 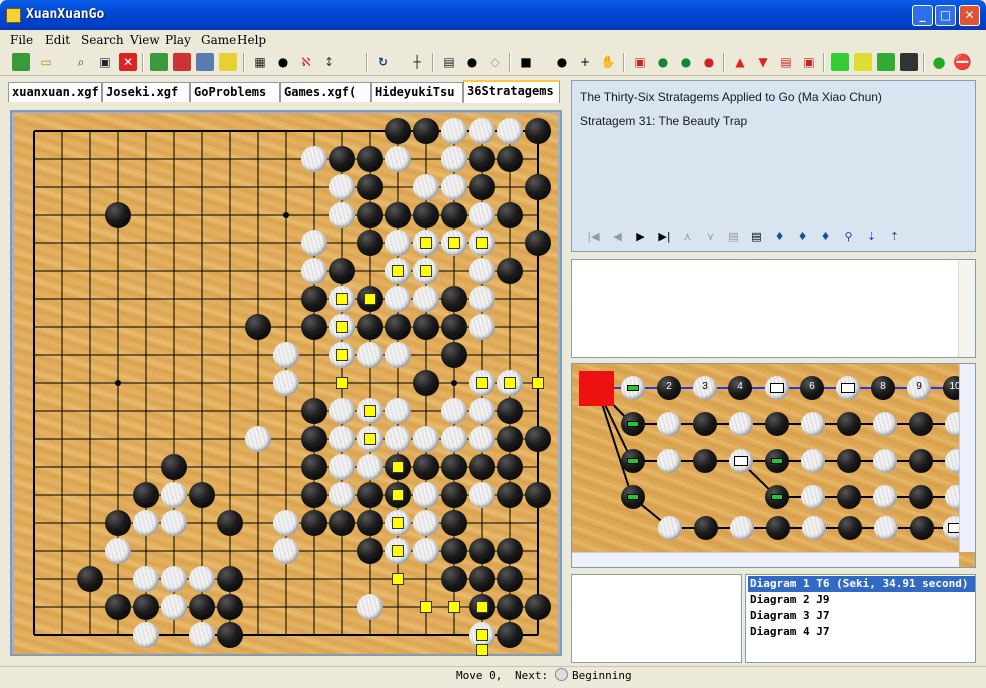 I want to click on mark-icon: ▣, so click(x=640, y=62).